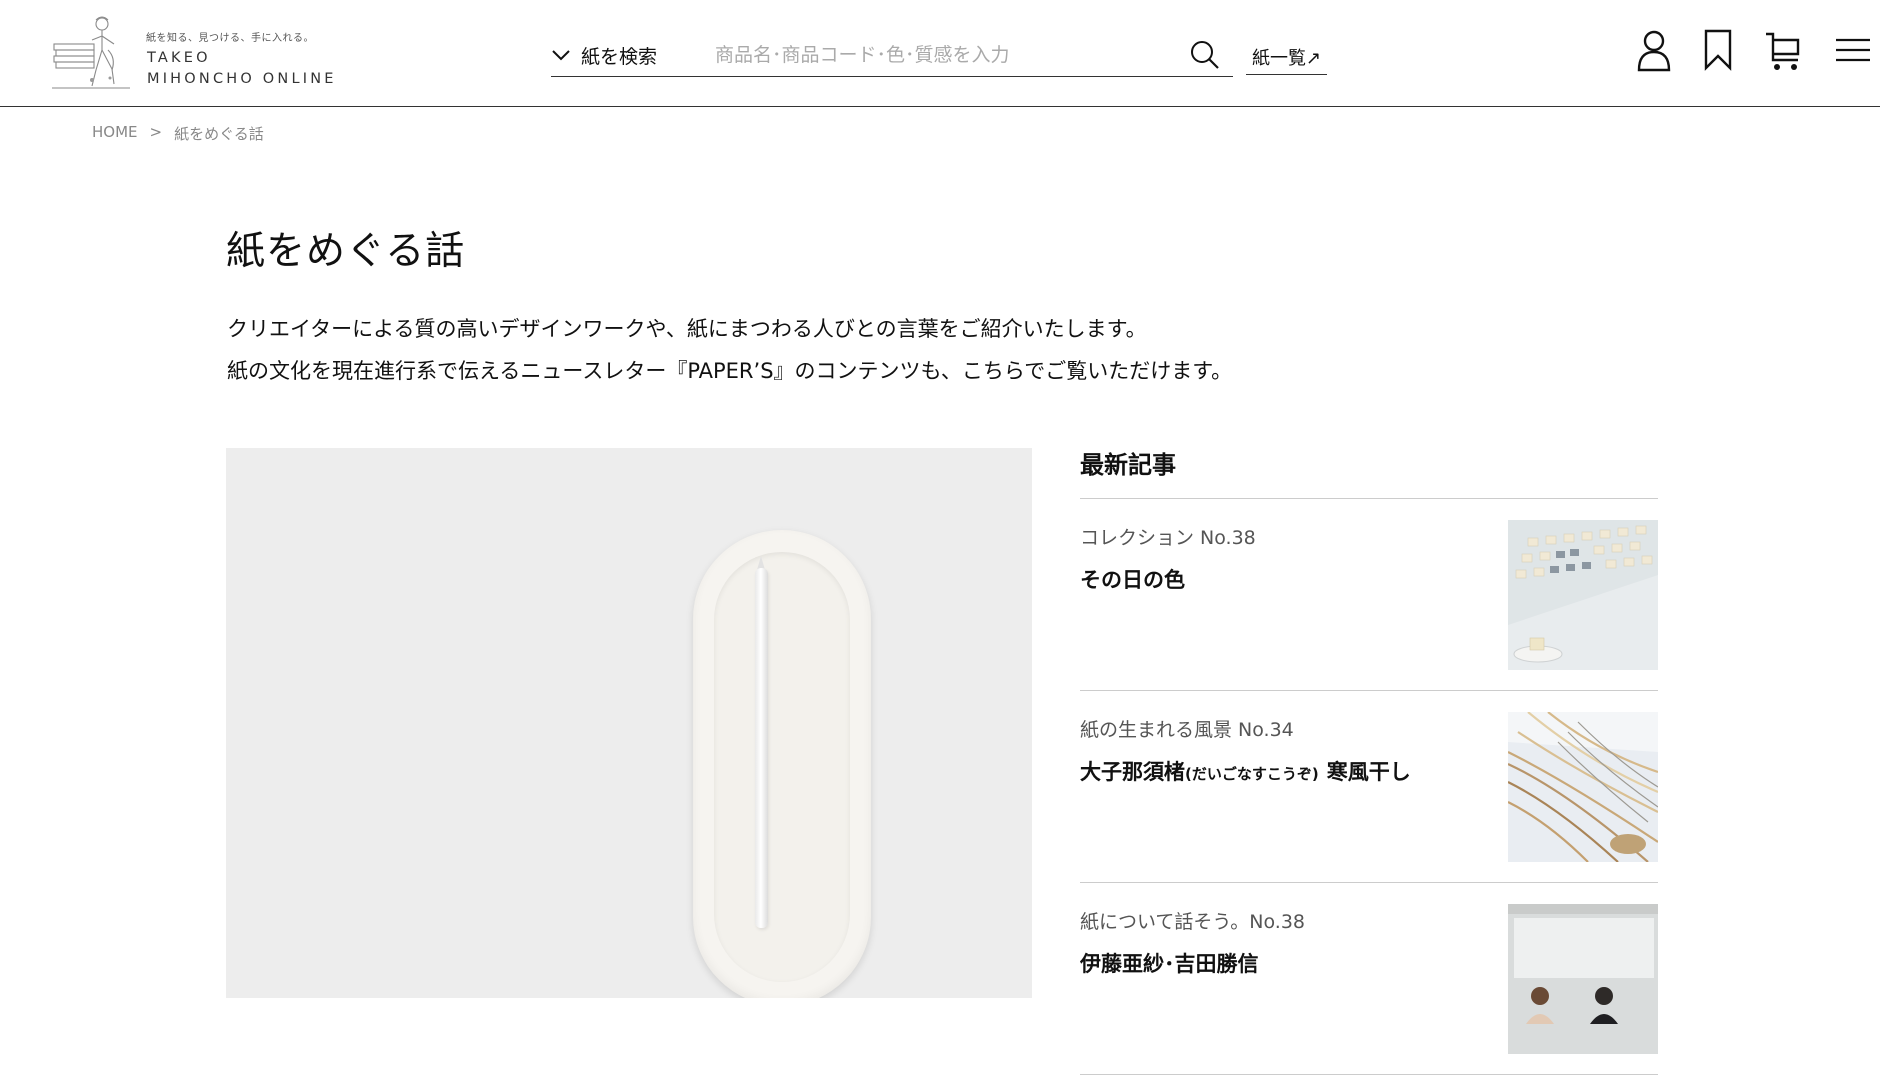 The height and width of the screenshot is (1075, 1880). What do you see at coordinates (1287, 57) in the screenshot?
I see `paper-list-link: 紙一覧↗` at bounding box center [1287, 57].